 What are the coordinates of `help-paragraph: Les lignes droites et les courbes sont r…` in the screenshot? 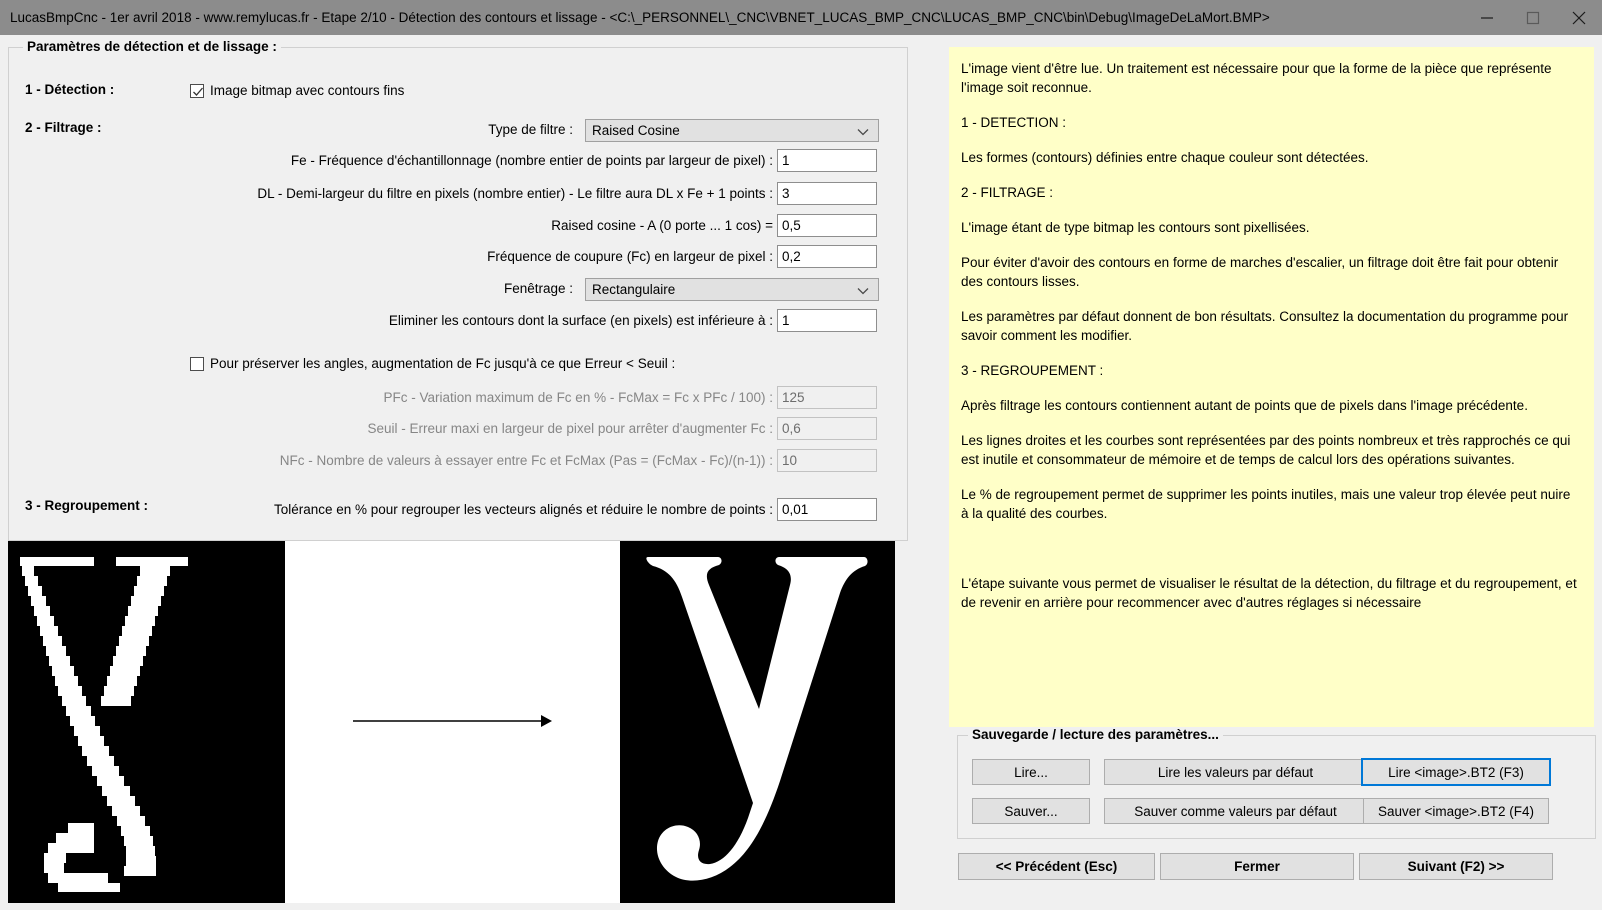 It's located at (1266, 450).